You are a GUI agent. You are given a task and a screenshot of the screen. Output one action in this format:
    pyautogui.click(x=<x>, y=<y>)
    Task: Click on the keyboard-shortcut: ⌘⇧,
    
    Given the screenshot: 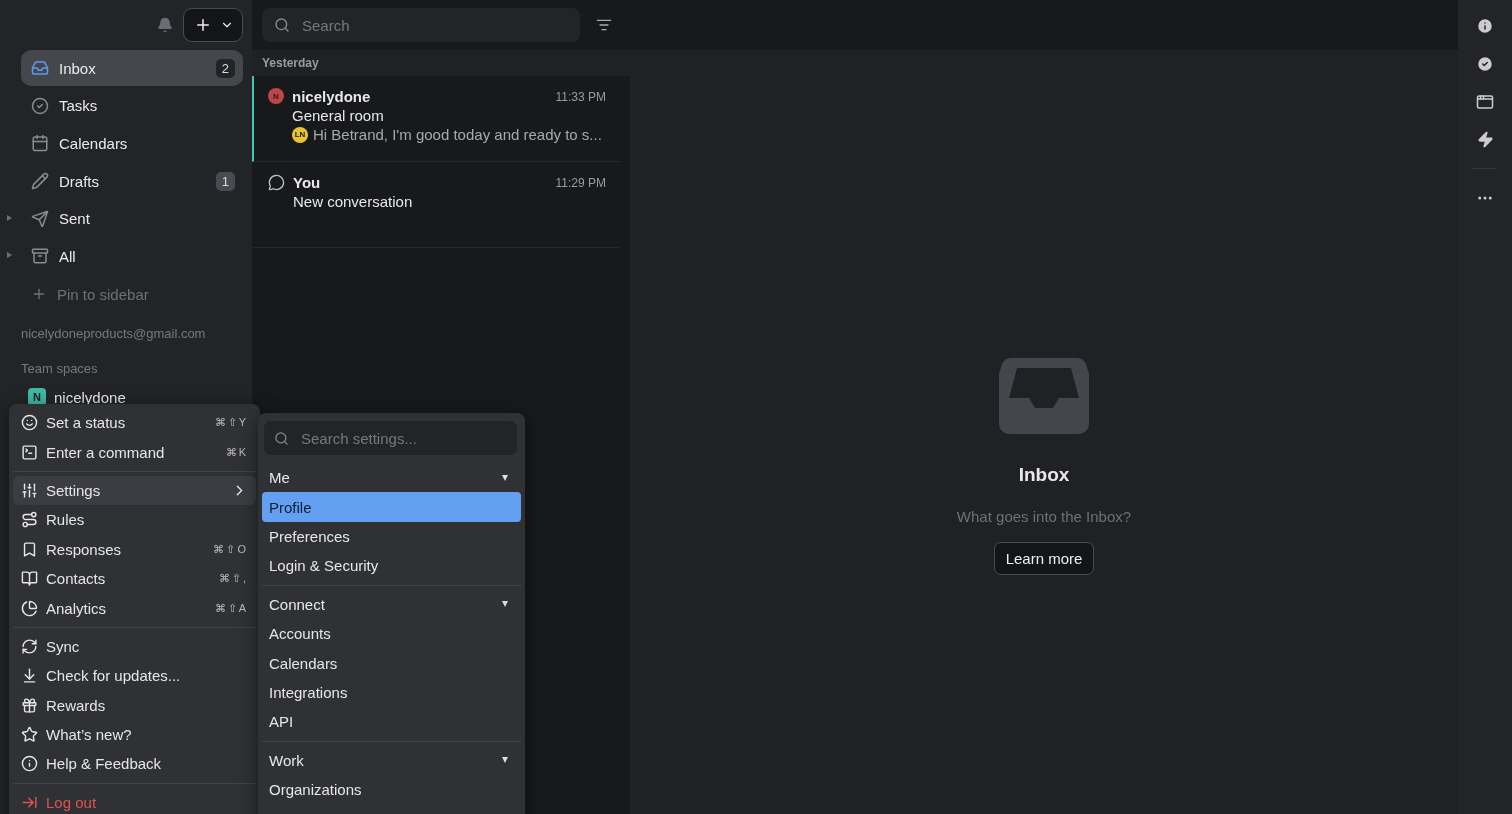 What is the action you would take?
    pyautogui.click(x=233, y=579)
    